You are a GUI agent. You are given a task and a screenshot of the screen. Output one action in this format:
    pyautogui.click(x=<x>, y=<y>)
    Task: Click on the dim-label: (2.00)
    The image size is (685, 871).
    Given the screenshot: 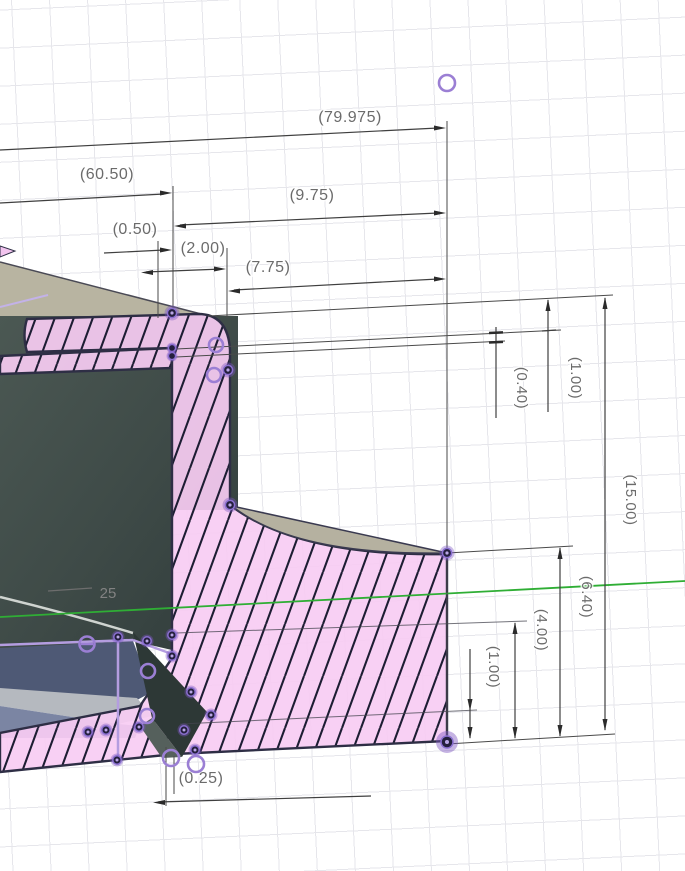 What is the action you would take?
    pyautogui.click(x=202, y=249)
    